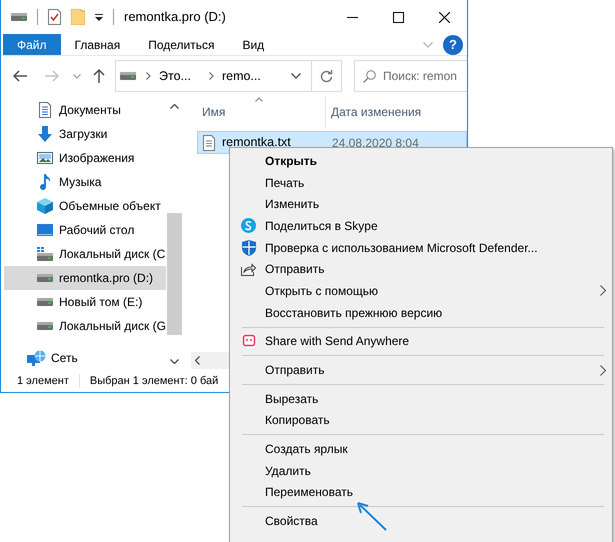 The image size is (615, 542). What do you see at coordinates (249, 248) in the screenshot?
I see `shield-icon` at bounding box center [249, 248].